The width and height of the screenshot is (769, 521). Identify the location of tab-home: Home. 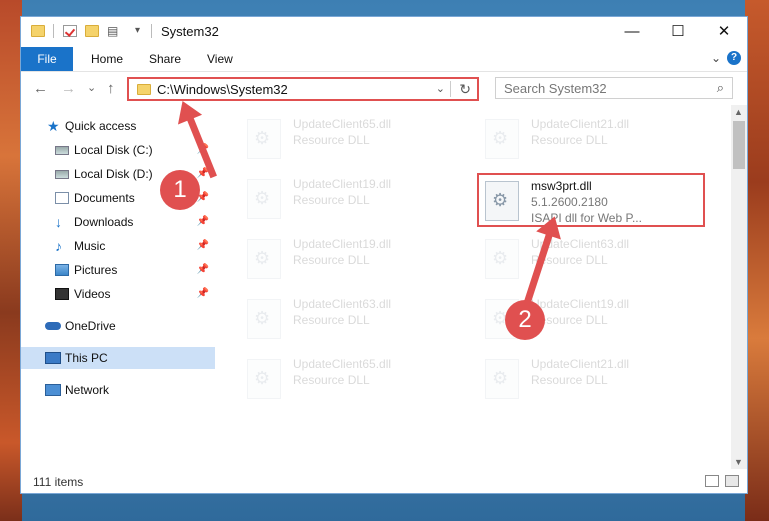
(107, 59).